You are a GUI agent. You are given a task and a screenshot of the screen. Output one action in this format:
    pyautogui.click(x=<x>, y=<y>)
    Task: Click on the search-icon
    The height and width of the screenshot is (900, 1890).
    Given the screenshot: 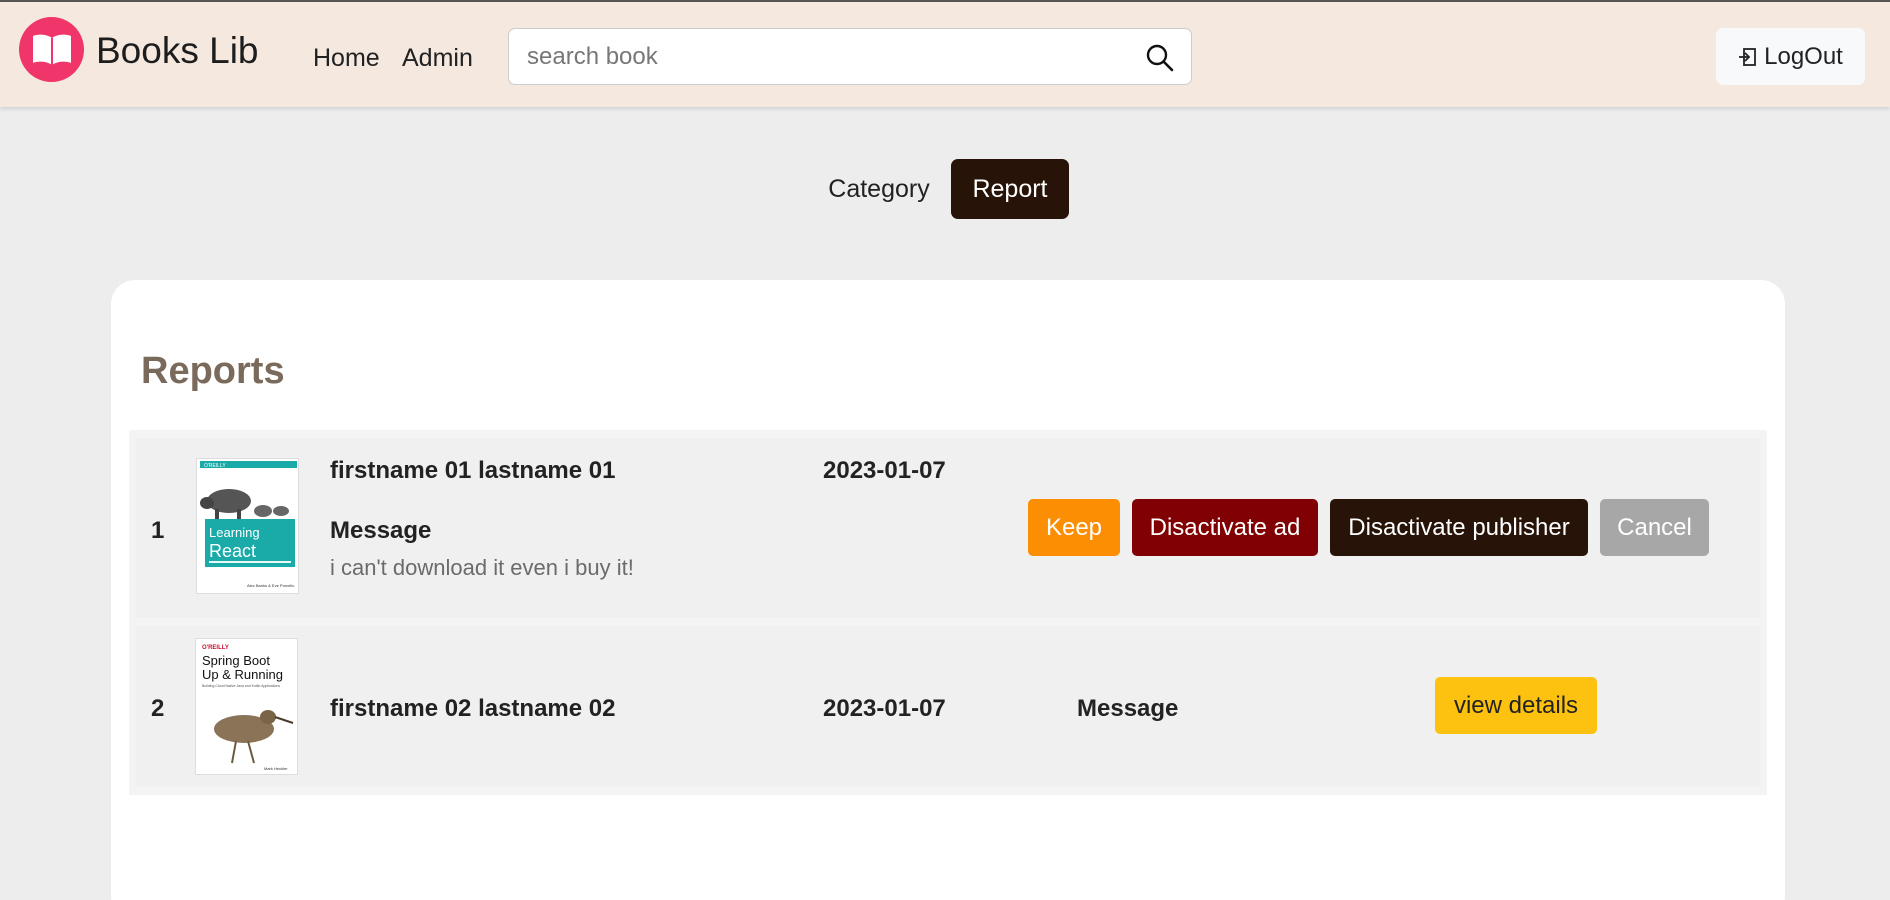 What is the action you would take?
    pyautogui.click(x=1160, y=58)
    